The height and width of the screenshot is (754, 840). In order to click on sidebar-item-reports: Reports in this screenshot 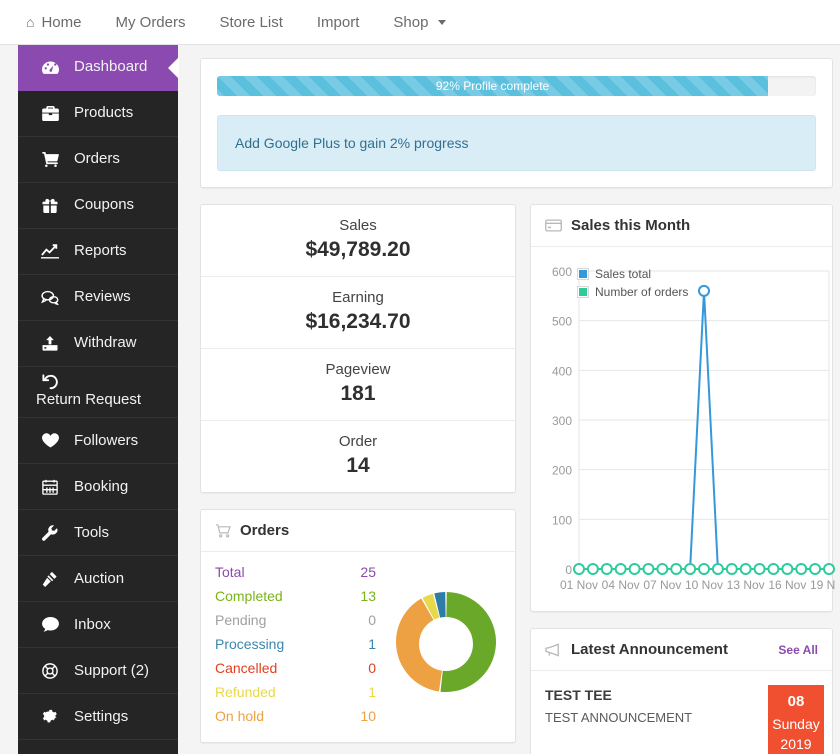, I will do `click(98, 252)`.